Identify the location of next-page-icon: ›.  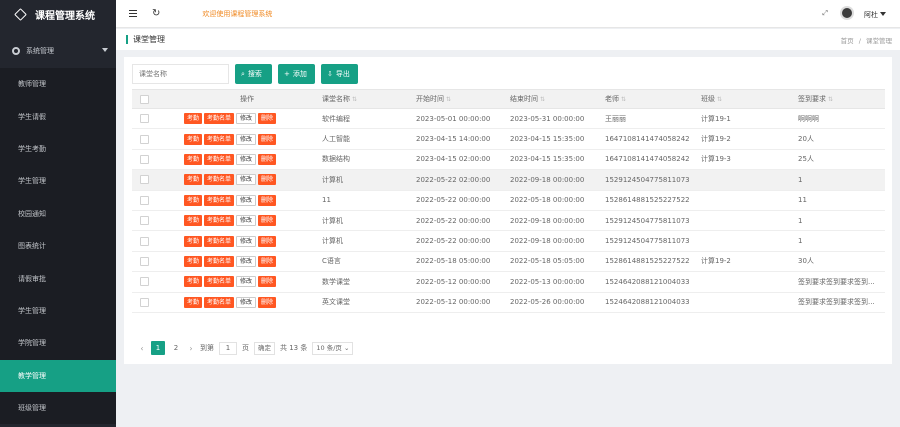
(191, 348).